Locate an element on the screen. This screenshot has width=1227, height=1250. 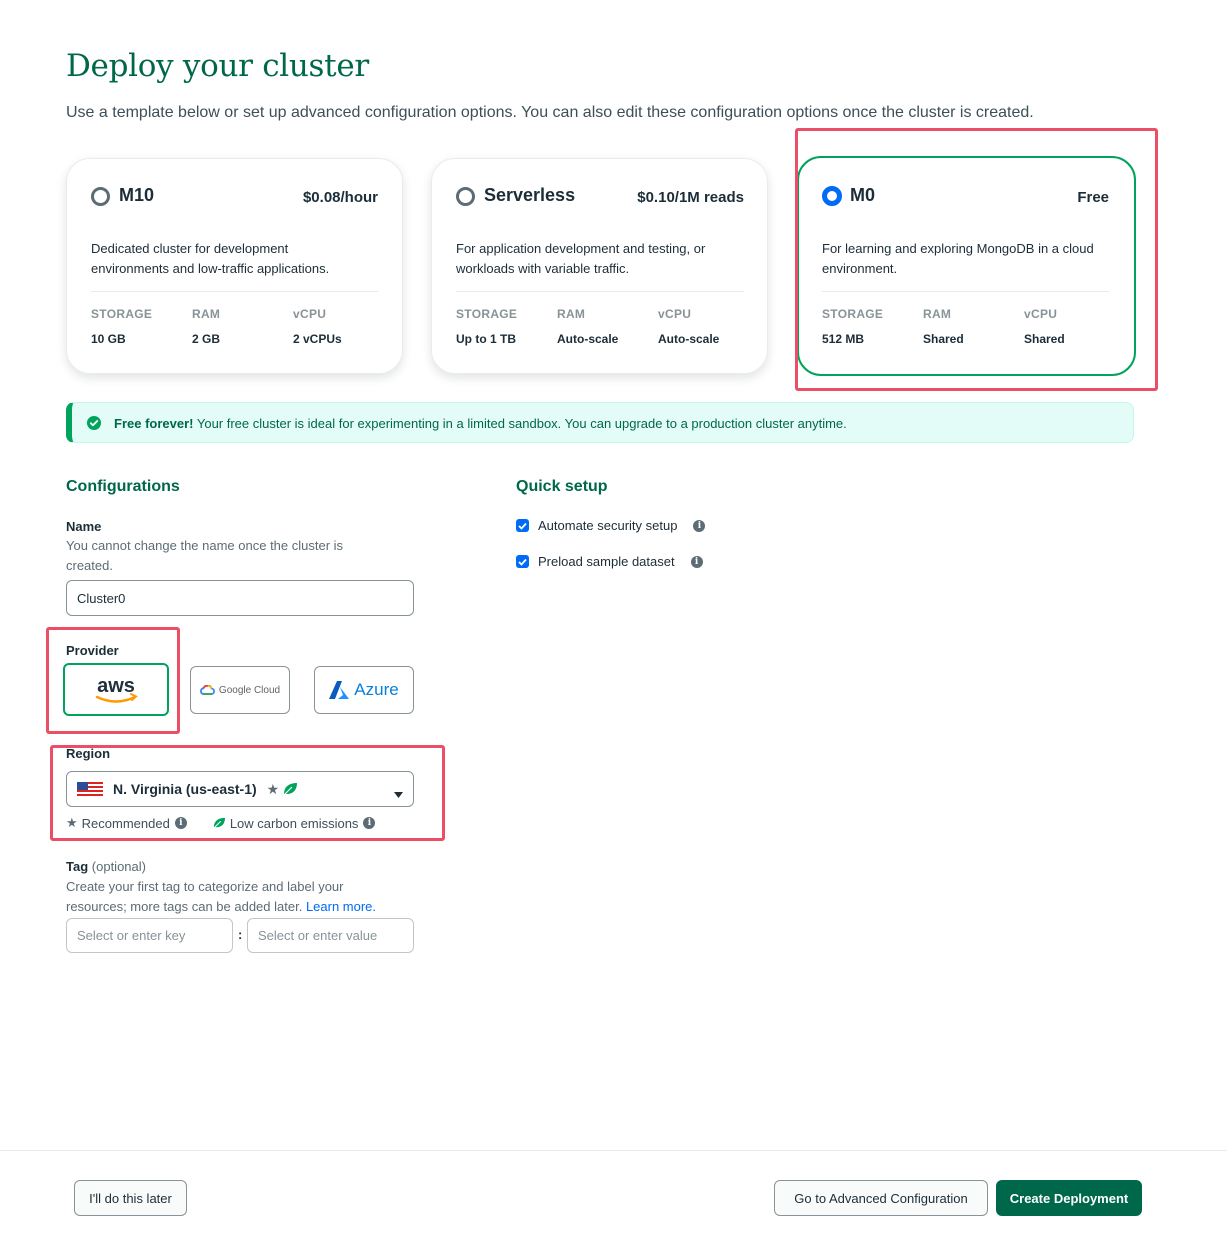
provider-azure-button: Azure is located at coordinates (364, 690).